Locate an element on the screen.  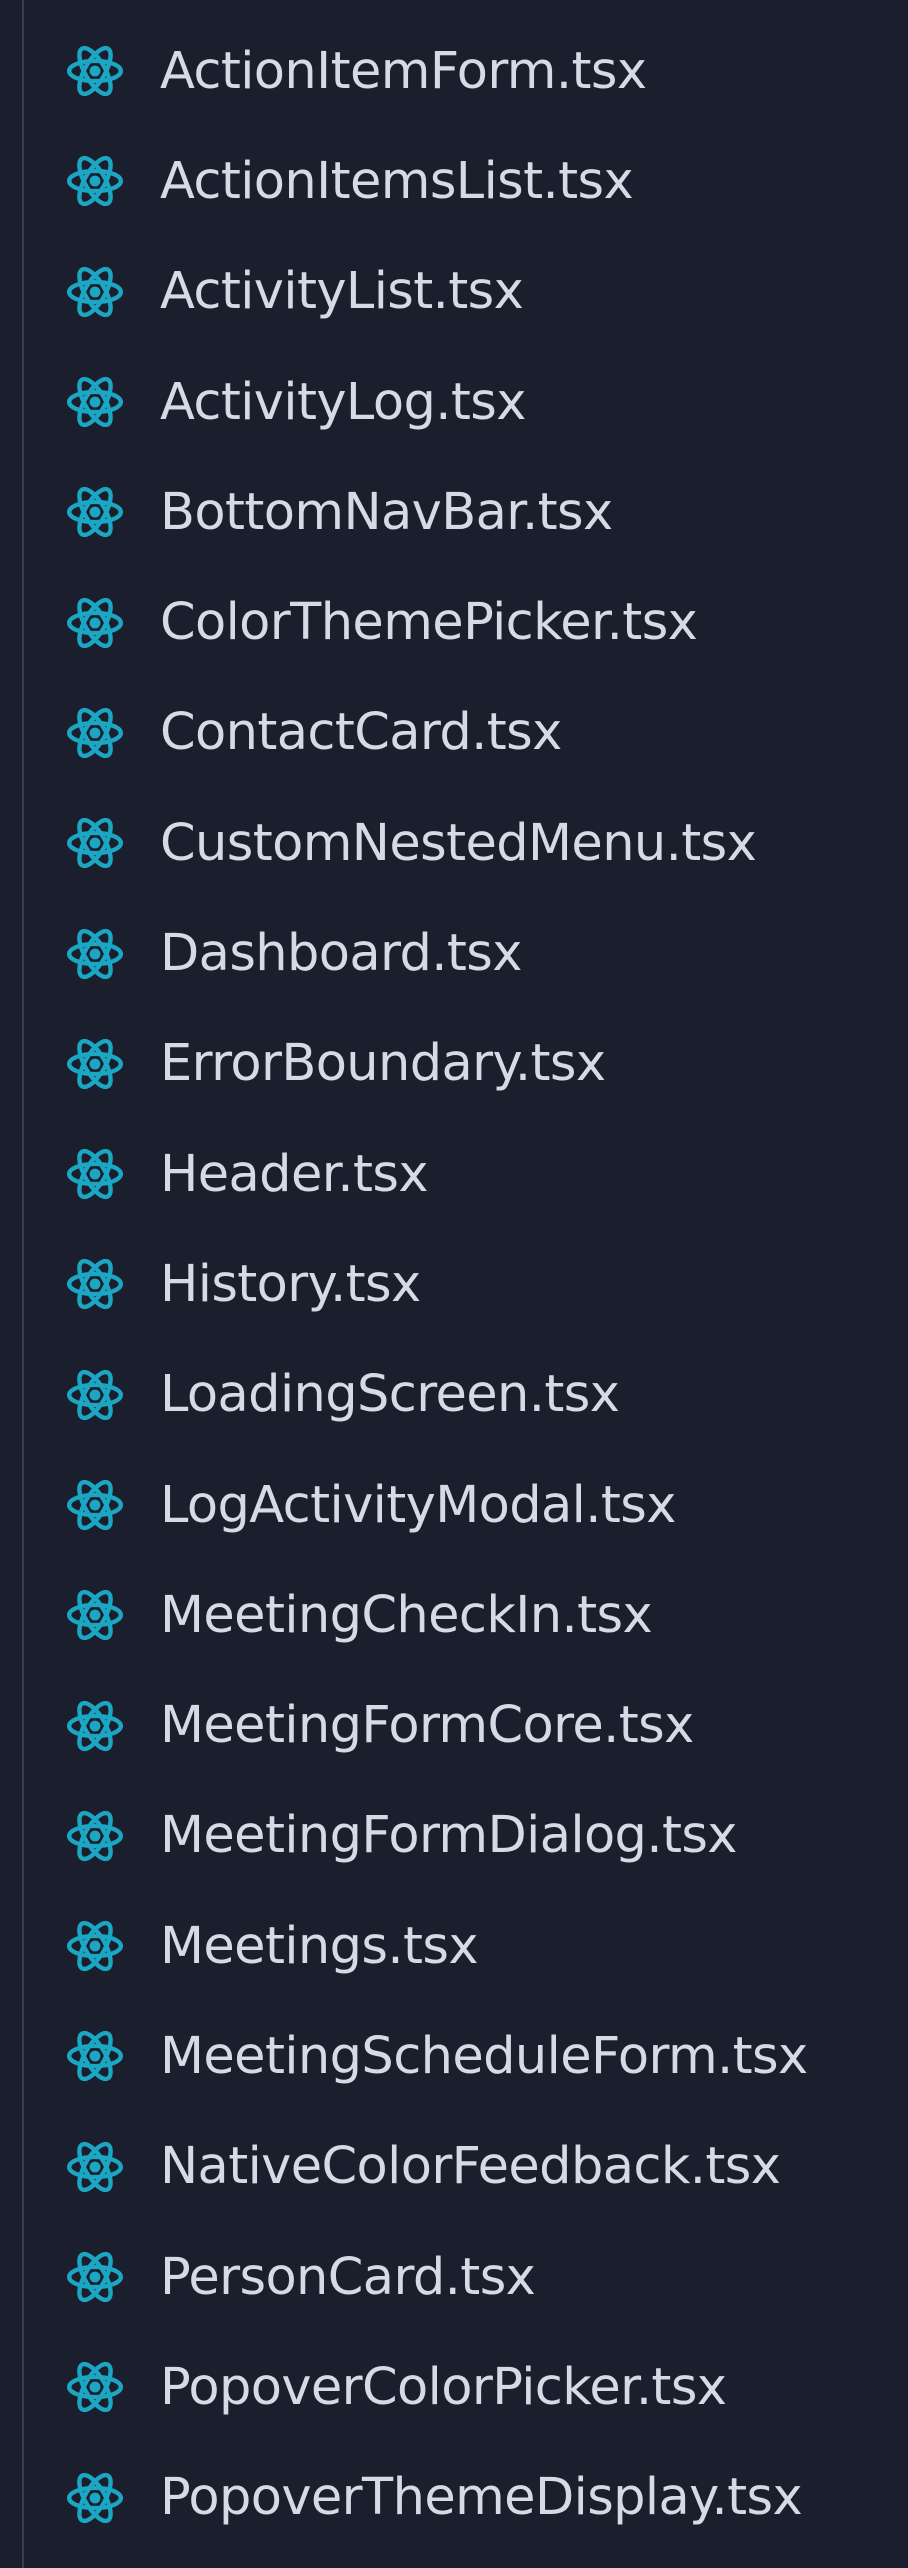
file-name: MeetingFormDialog.tsx is located at coordinates (448, 1836).